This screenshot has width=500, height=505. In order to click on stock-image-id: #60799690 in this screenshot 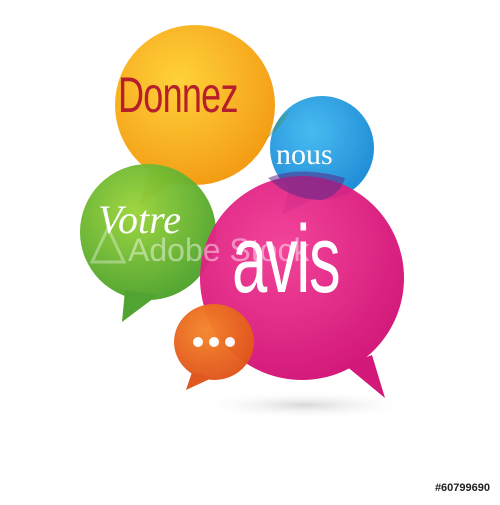, I will do `click(462, 488)`.